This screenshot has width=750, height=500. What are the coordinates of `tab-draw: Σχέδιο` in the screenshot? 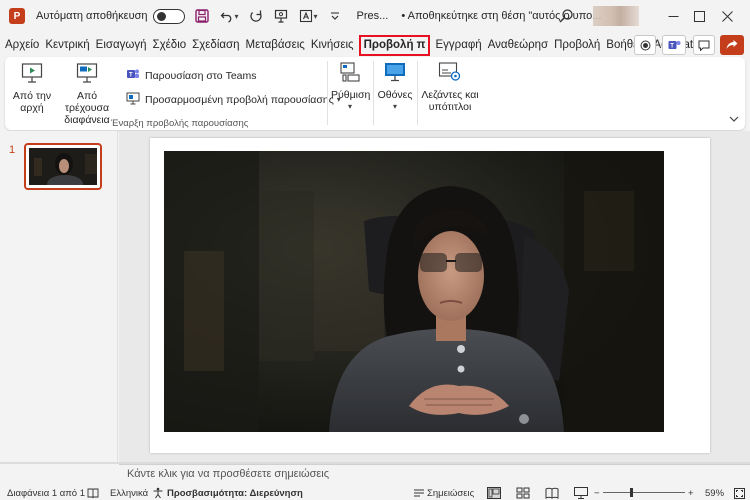 It's located at (170, 45).